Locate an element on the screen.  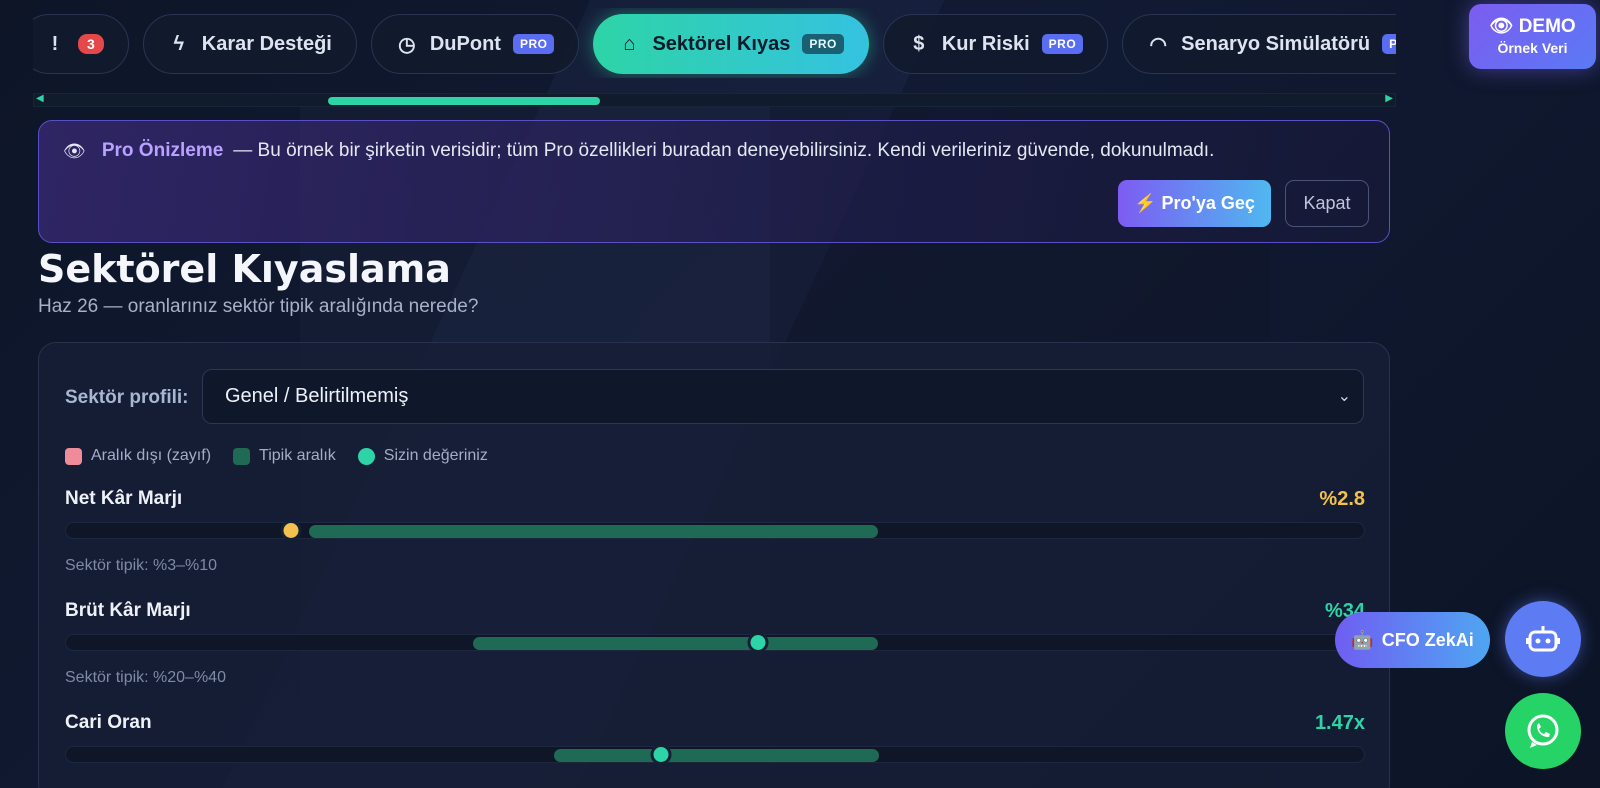
bolt-icon: ⚡ is located at coordinates (1145, 203).